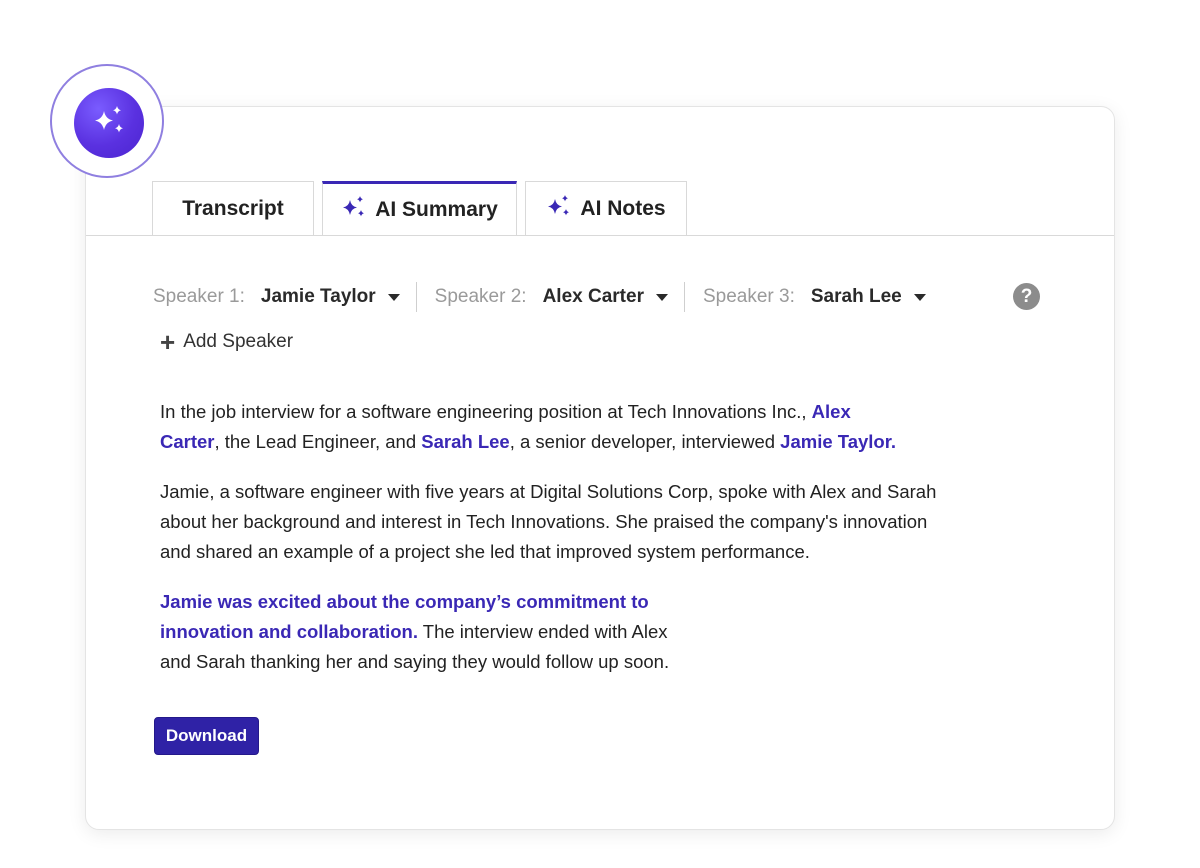 This screenshot has width=1200, height=868. I want to click on speaker-label: Speaker 1:, so click(199, 296).